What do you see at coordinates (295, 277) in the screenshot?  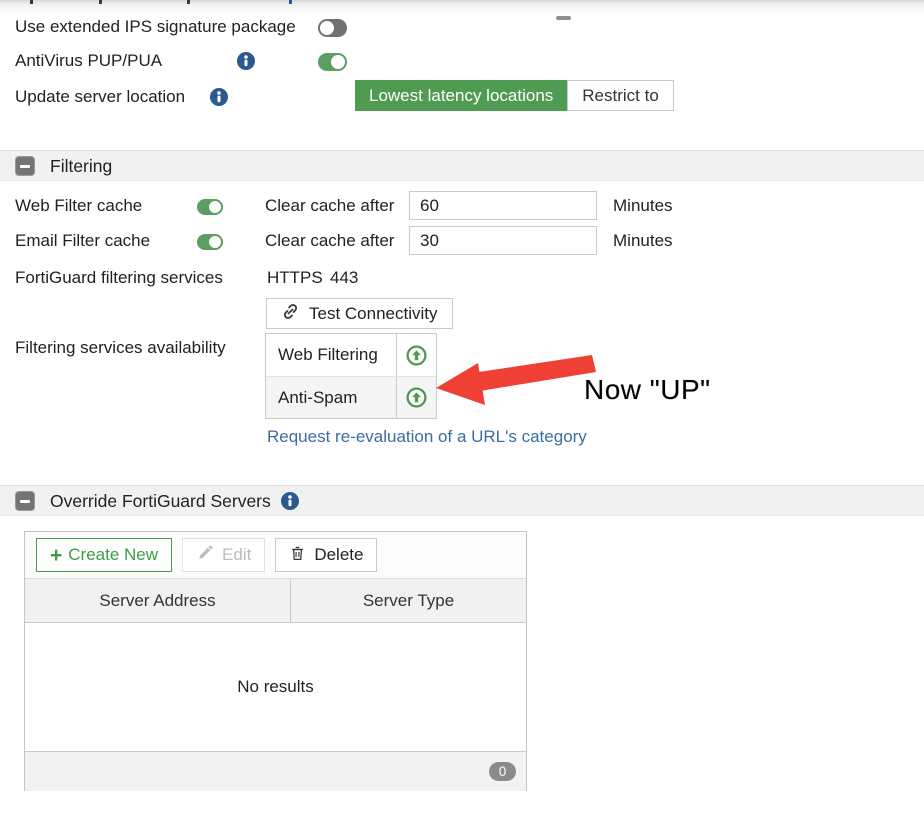 I see `filtering-services-protocol: HTTPS` at bounding box center [295, 277].